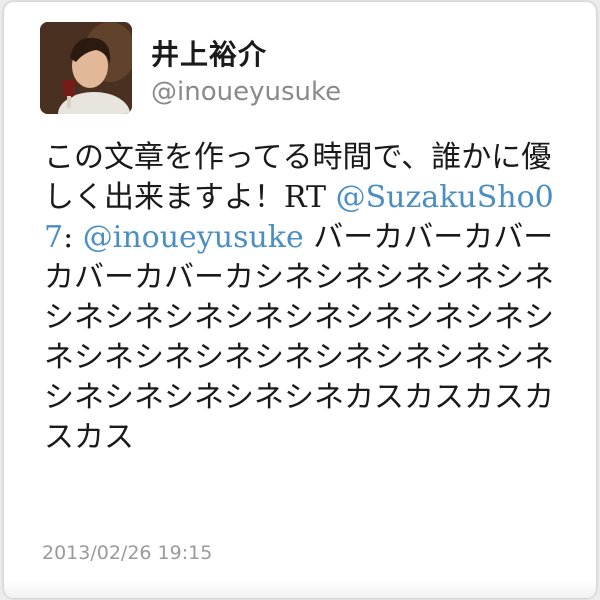 This screenshot has width=600, height=600. What do you see at coordinates (127, 553) in the screenshot?
I see `tweet-timestamp: 2013/02/26 19:15` at bounding box center [127, 553].